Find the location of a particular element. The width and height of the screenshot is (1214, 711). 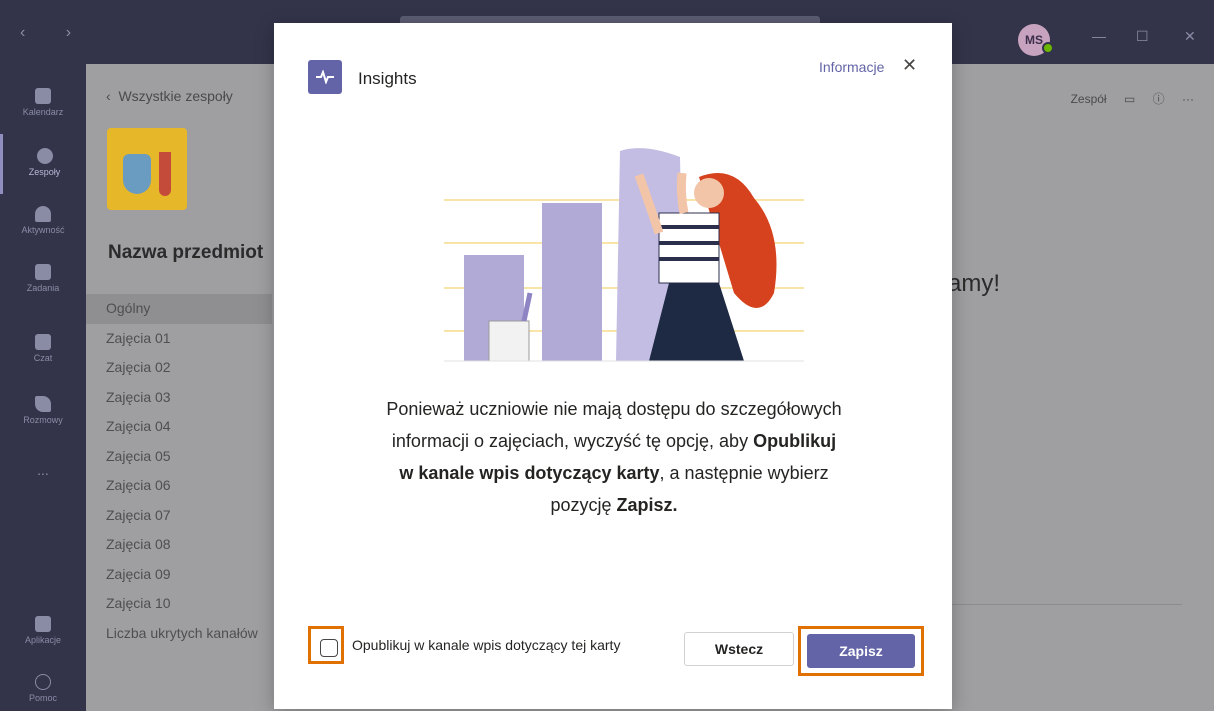

team-avatar is located at coordinates (147, 169).